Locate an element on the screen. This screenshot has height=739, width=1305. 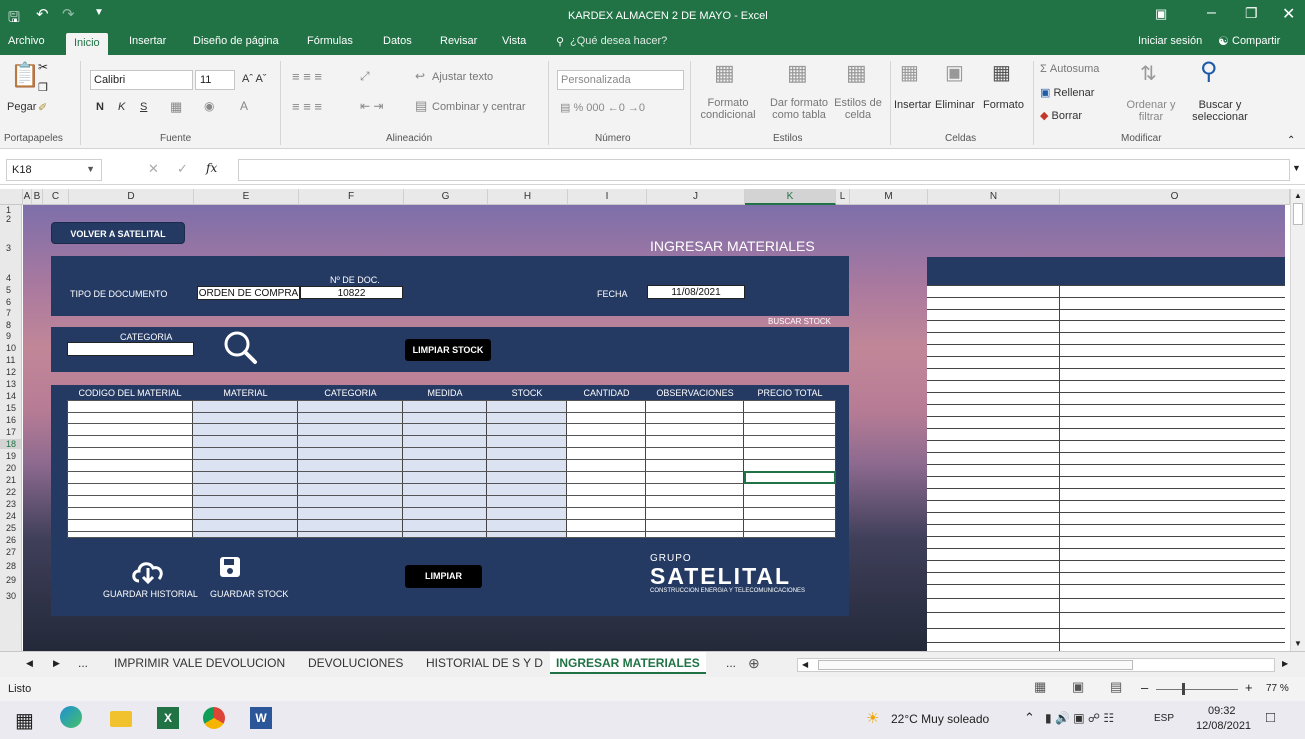
row-header: 16 is located at coordinates (11, 420).